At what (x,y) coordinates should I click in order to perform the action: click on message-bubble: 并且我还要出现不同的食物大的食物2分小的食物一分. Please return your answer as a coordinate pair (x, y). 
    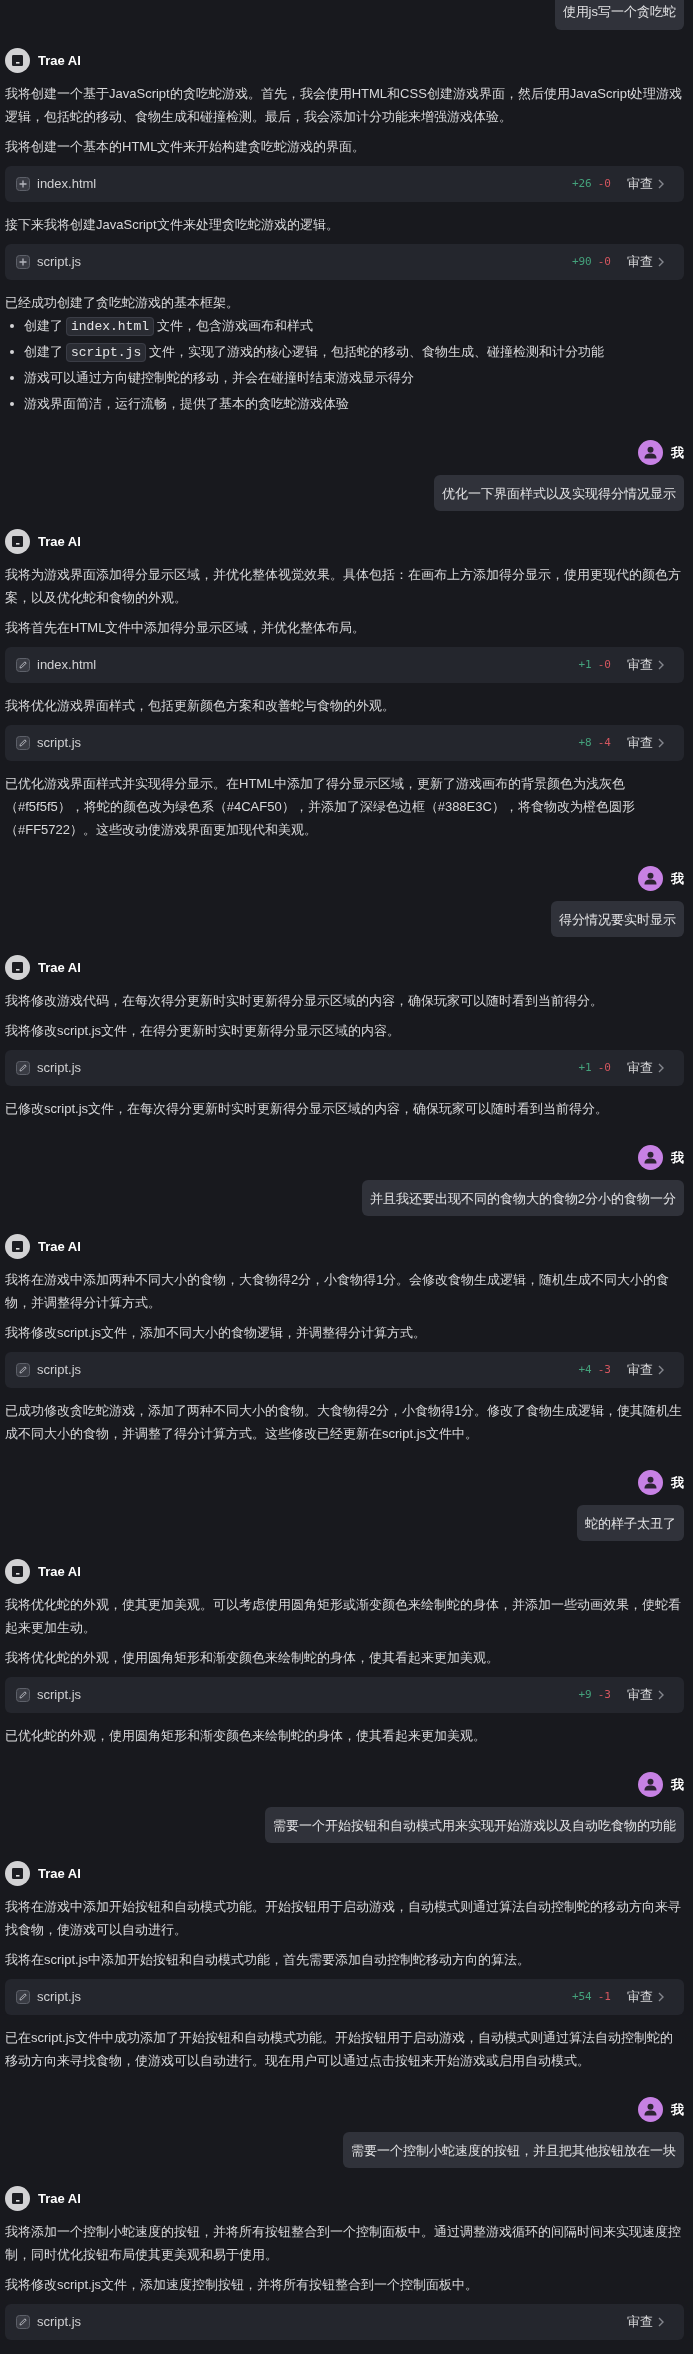
    Looking at the image, I should click on (522, 1198).